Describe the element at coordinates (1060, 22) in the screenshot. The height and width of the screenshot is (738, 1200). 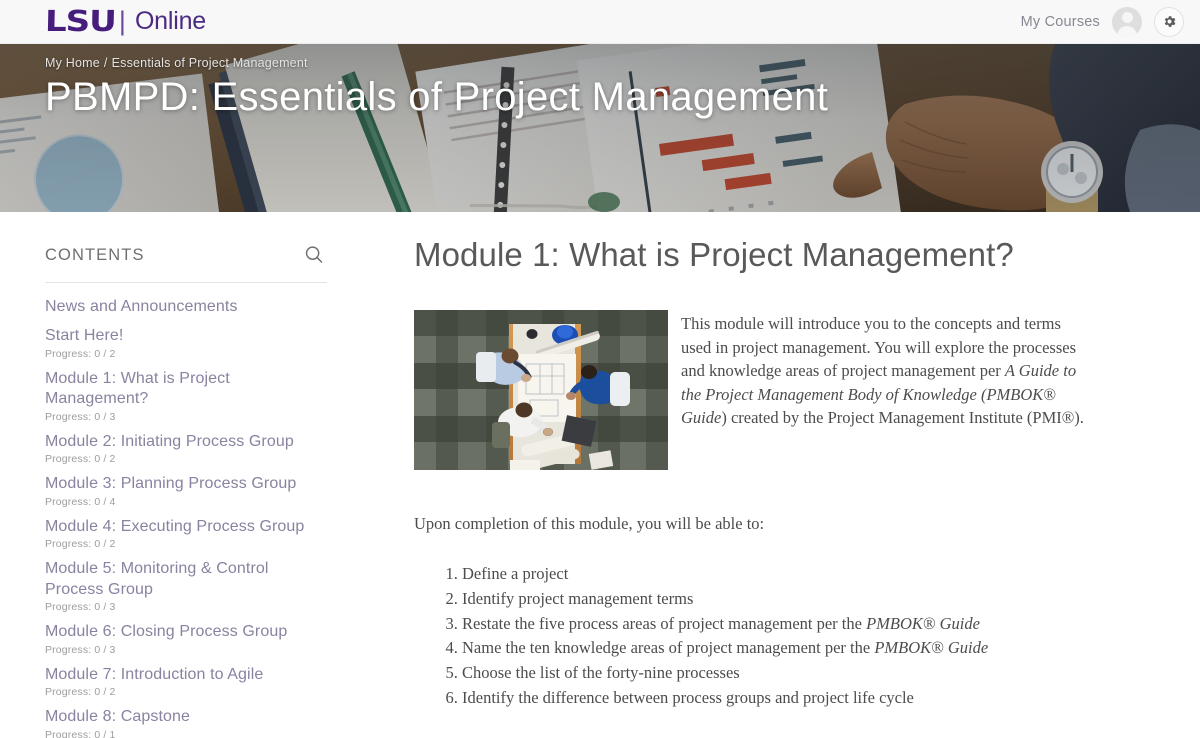
I see `my-courses-link: My Courses` at that location.